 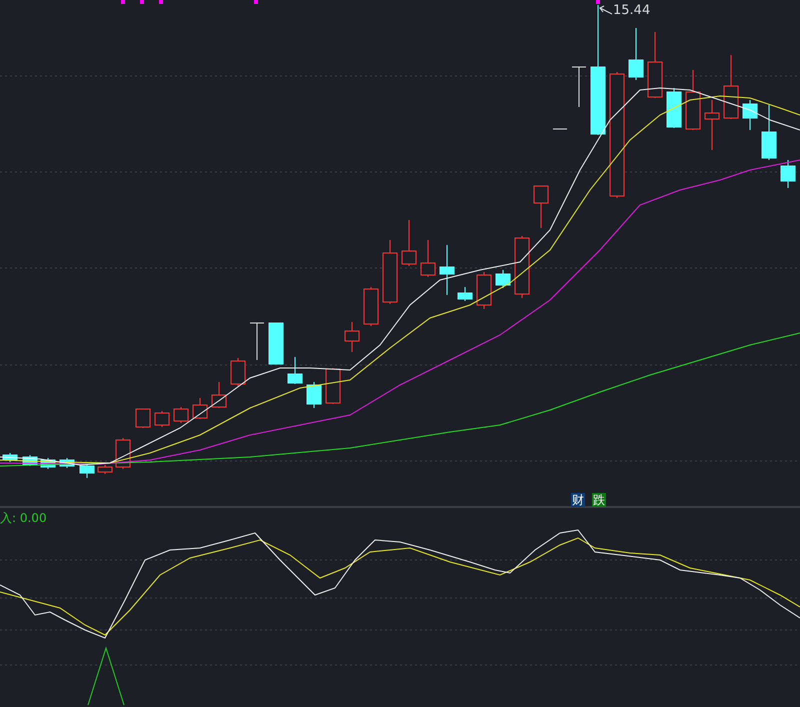 What do you see at coordinates (578, 500) in the screenshot?
I see `signal-tag: 财` at bounding box center [578, 500].